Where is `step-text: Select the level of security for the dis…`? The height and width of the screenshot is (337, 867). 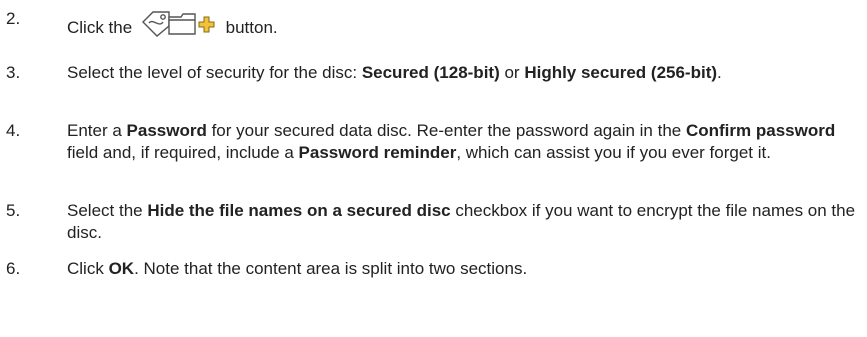
step-text: Select the level of security for the dis… is located at coordinates (462, 73).